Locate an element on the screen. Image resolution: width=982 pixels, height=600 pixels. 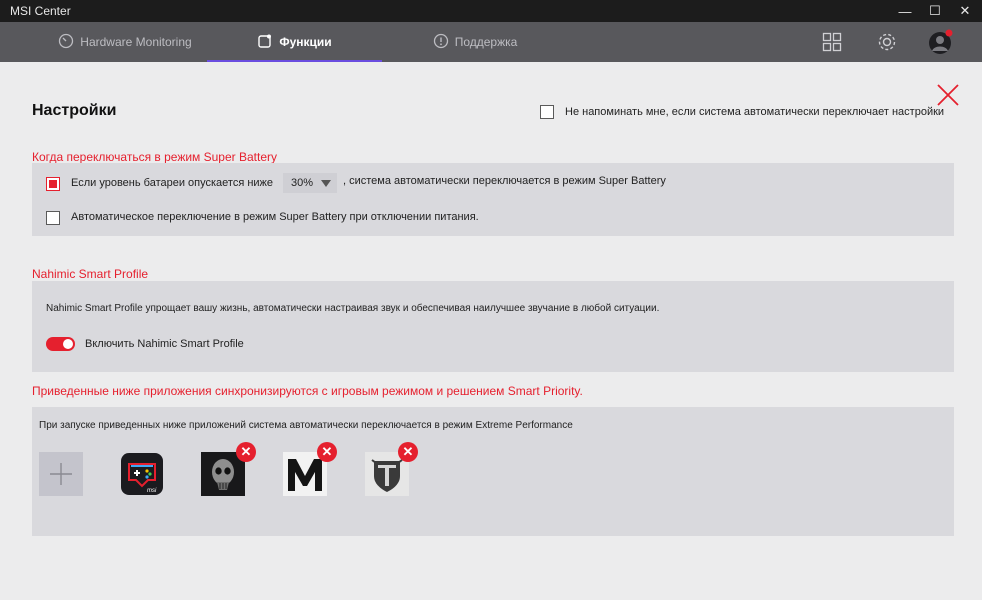
remove-metro-button: ✕ is located at coordinates (327, 452).